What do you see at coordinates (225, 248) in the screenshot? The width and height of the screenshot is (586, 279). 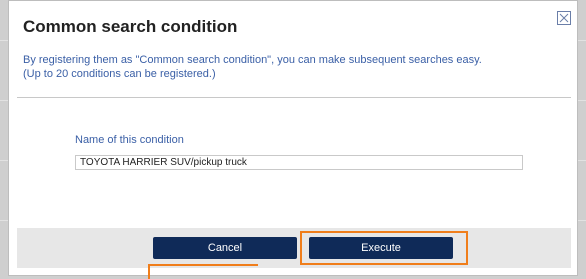 I see `cancel-button: Cancel` at bounding box center [225, 248].